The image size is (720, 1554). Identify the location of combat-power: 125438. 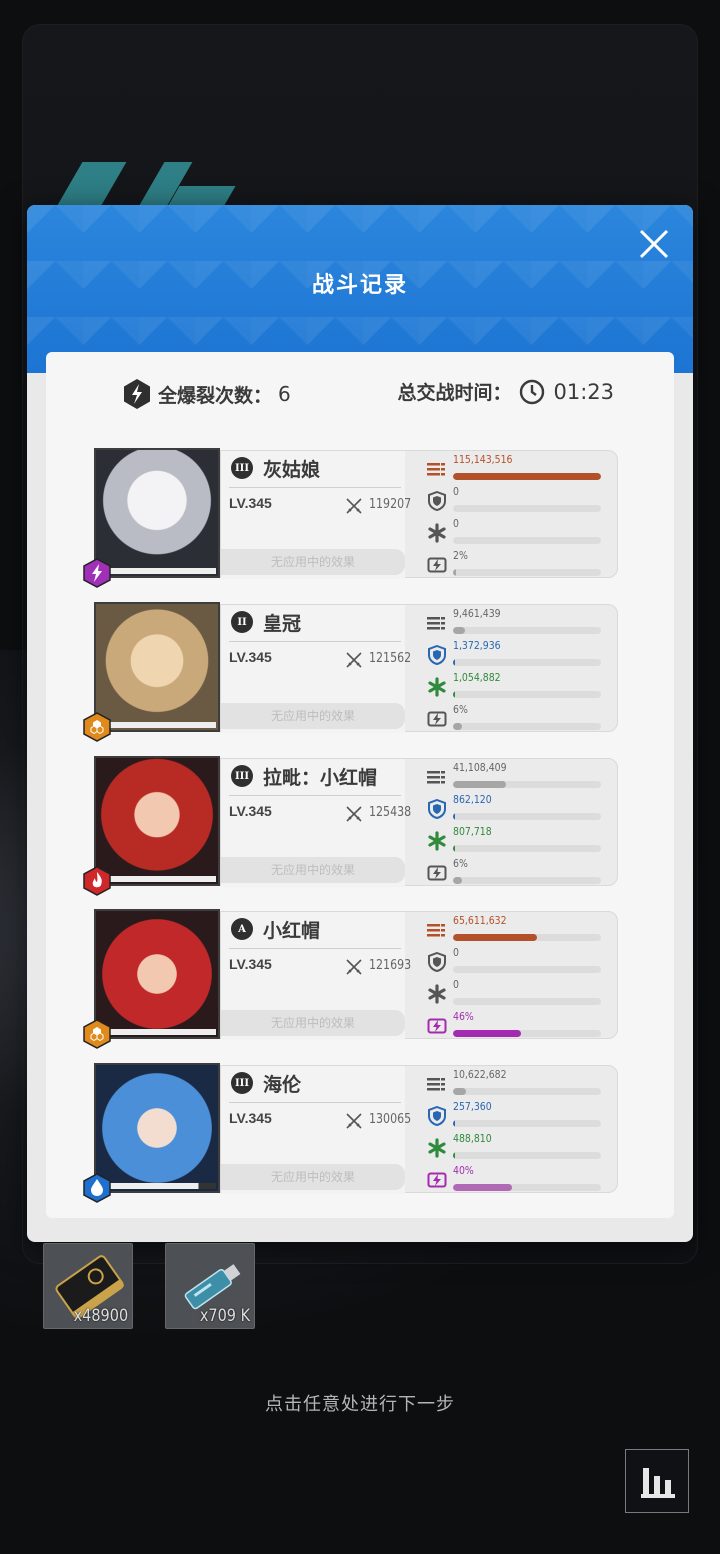
(390, 812).